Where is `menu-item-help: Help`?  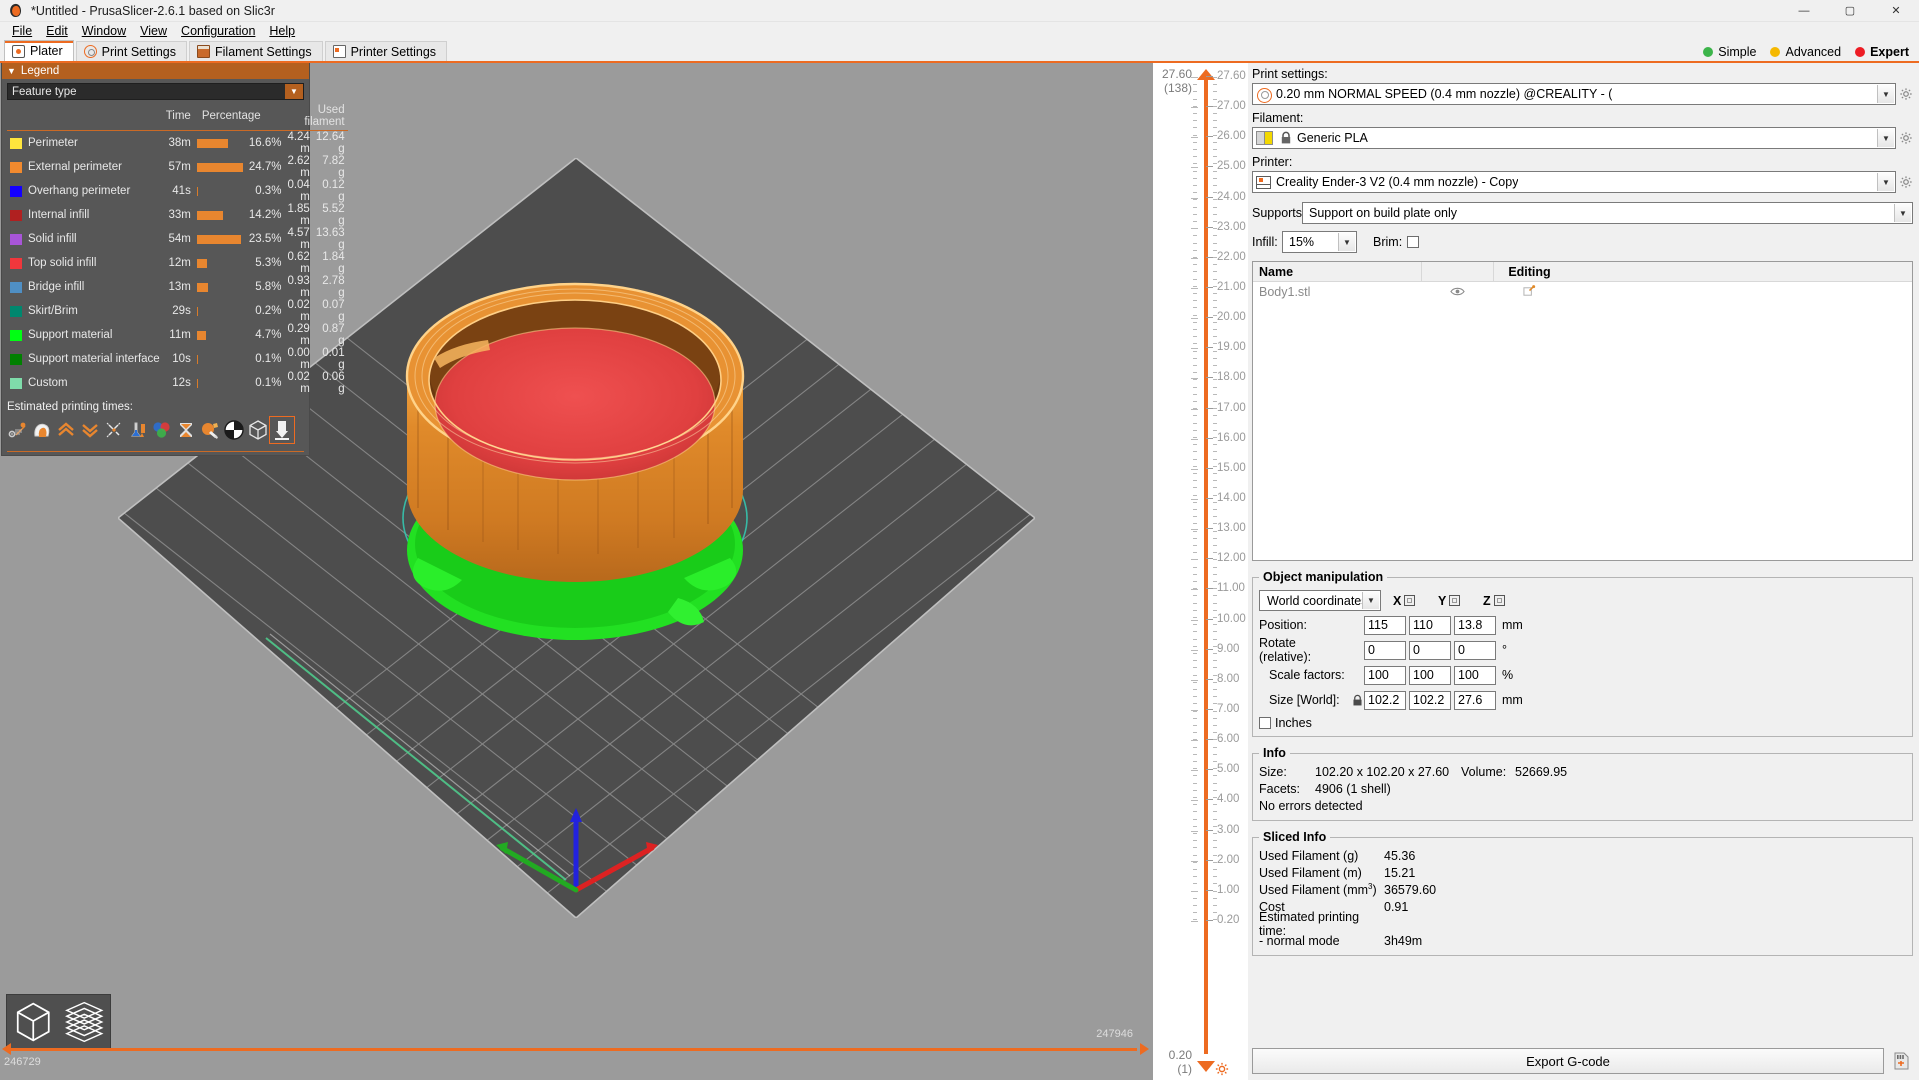
menu-item-help: Help is located at coordinates (282, 31).